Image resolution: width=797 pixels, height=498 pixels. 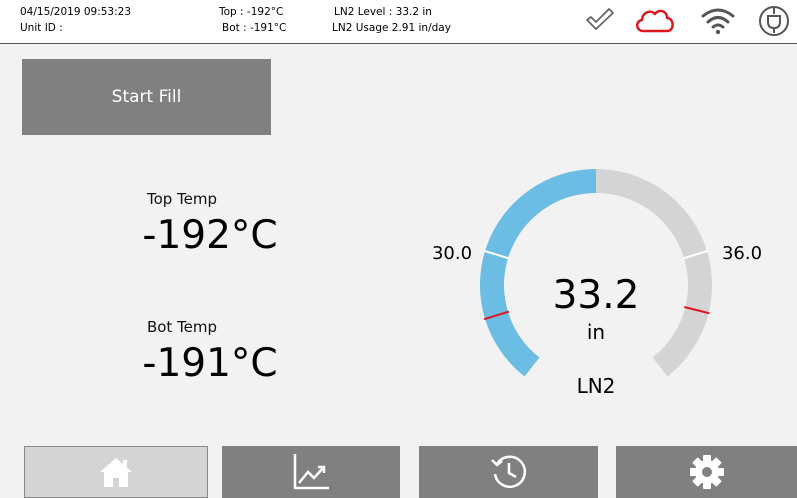 I want to click on history-icon, so click(x=508, y=471).